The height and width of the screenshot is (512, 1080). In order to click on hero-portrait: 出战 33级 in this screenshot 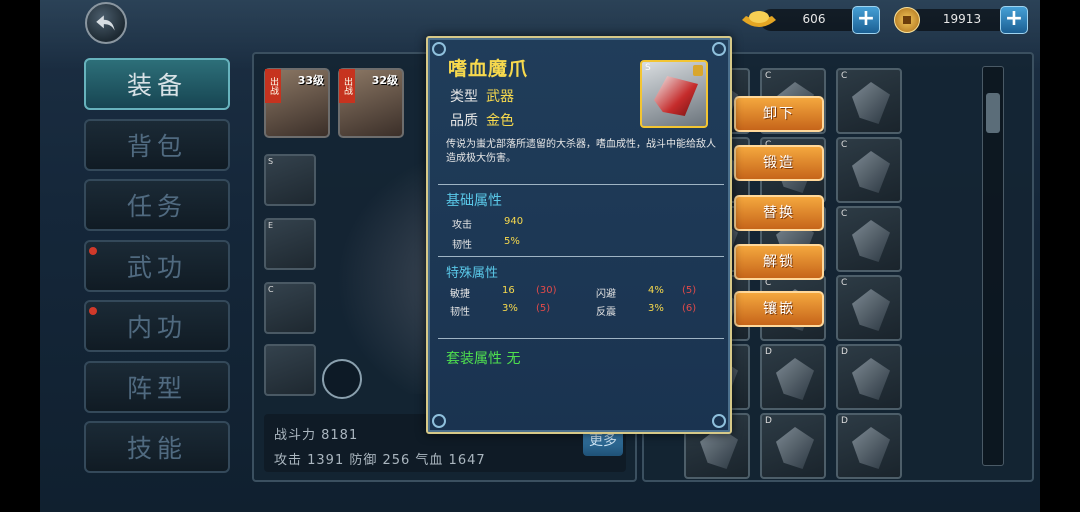, I will do `click(297, 103)`.